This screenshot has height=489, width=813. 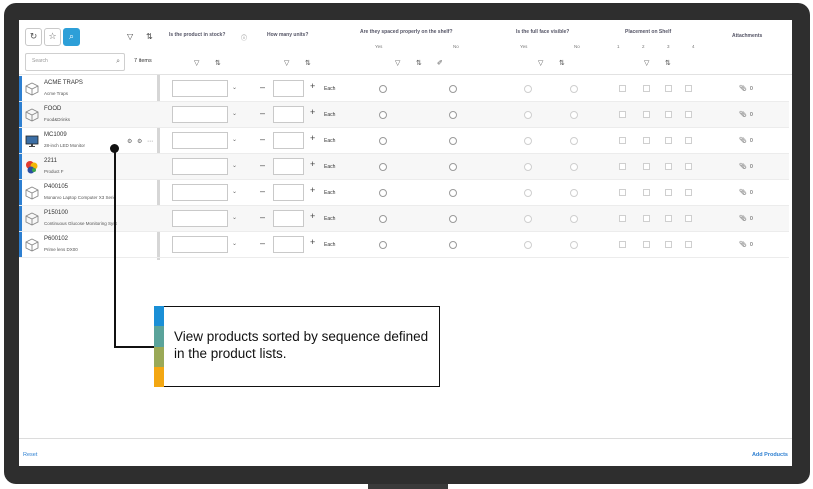 What do you see at coordinates (668, 63) in the screenshot?
I see `placement-sort-icon: ⇅` at bounding box center [668, 63].